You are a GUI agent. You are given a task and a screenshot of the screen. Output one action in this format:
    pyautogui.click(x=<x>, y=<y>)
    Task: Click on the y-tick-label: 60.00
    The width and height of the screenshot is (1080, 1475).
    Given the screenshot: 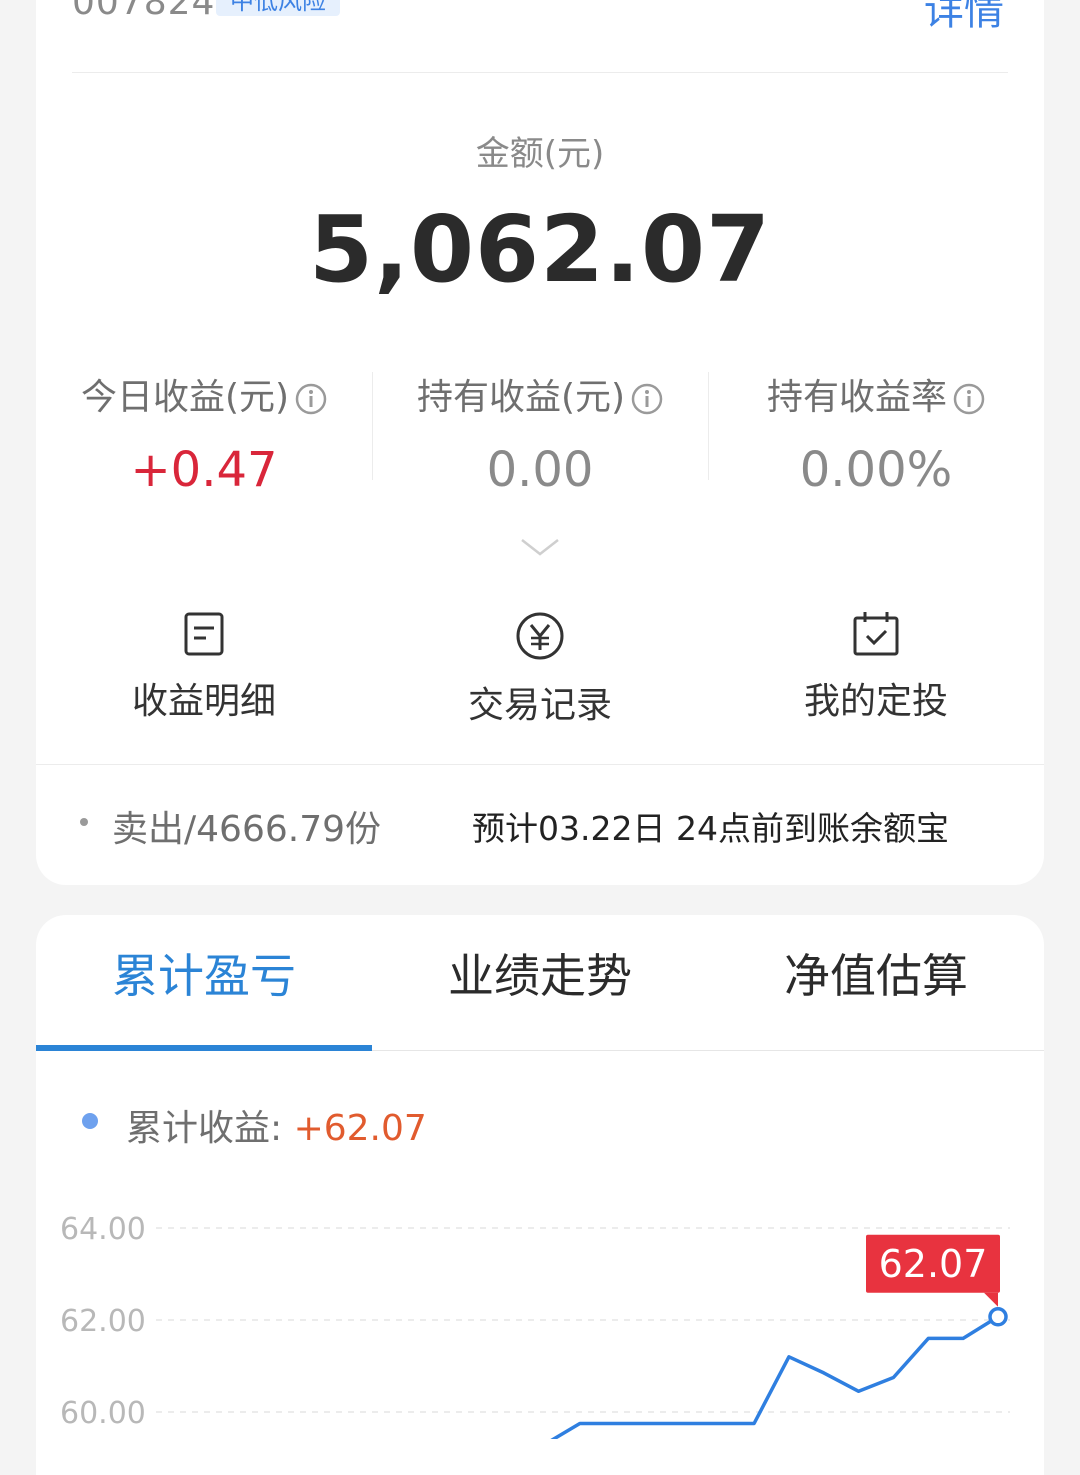 What is the action you would take?
    pyautogui.click(x=103, y=1413)
    